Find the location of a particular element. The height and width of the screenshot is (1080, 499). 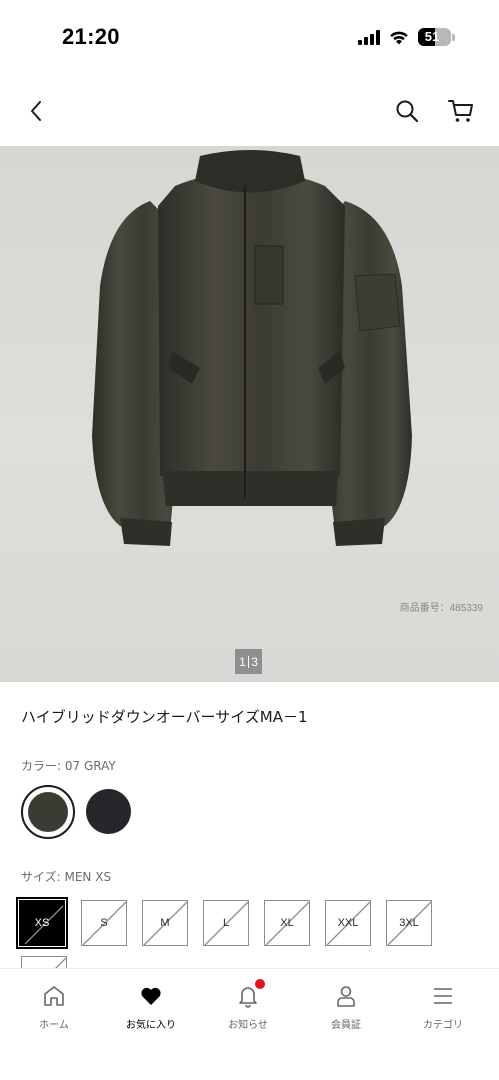

color-swatch-gray is located at coordinates (48, 812).